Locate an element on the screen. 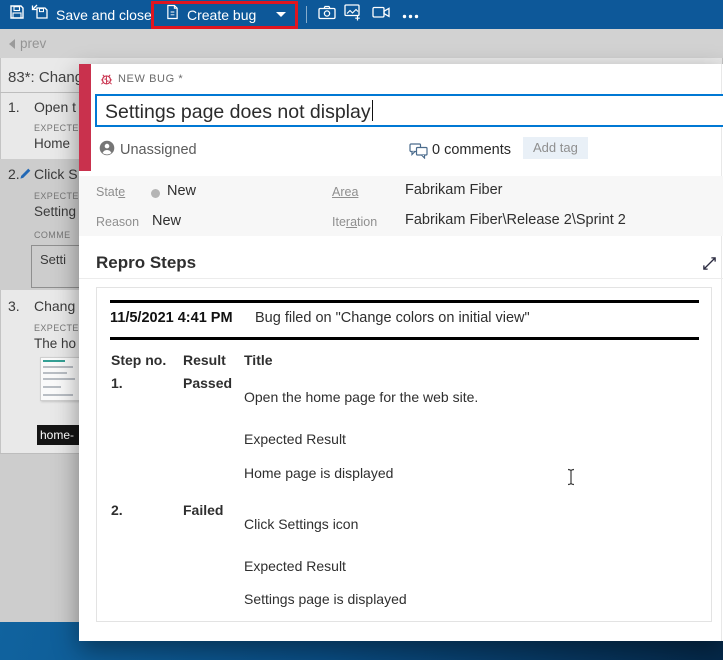 The height and width of the screenshot is (660, 723). text-caret is located at coordinates (372, 110).